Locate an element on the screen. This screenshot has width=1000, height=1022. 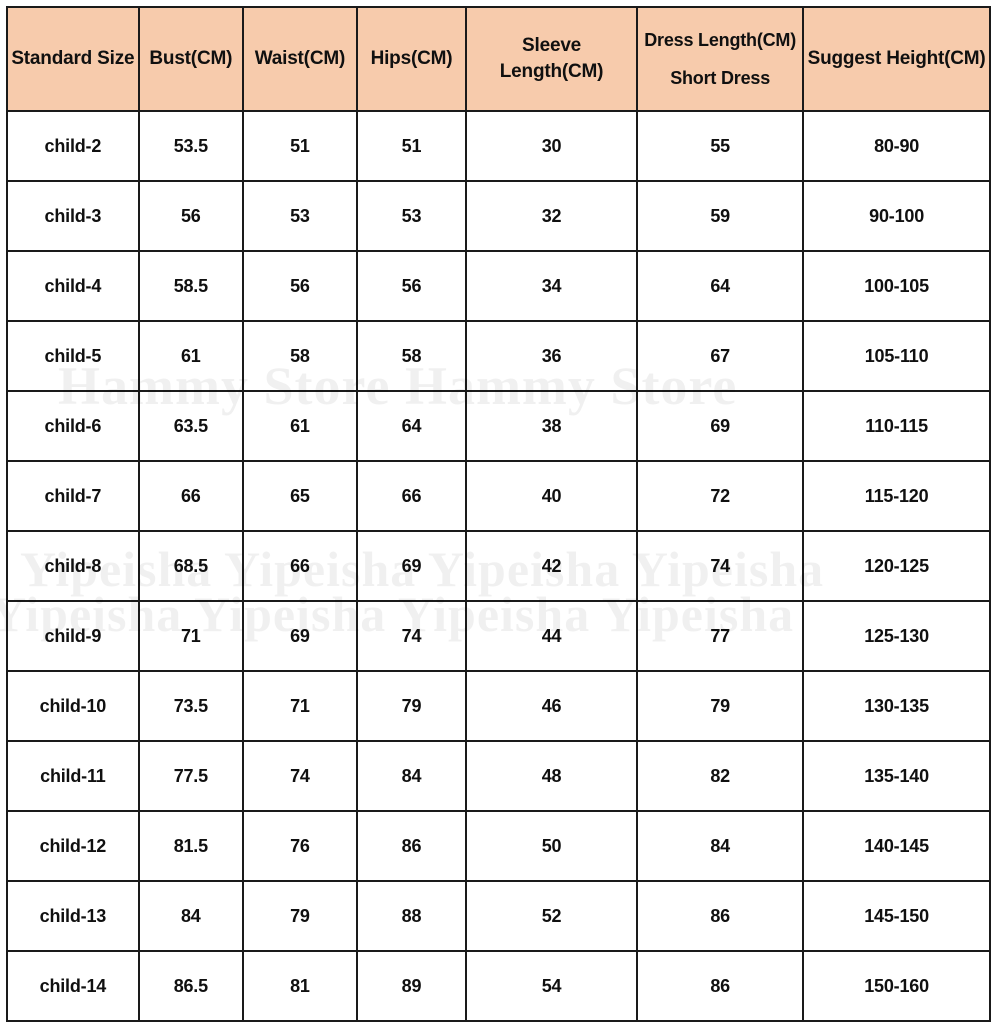
cell-bust: 63.5 is located at coordinates (190, 426).